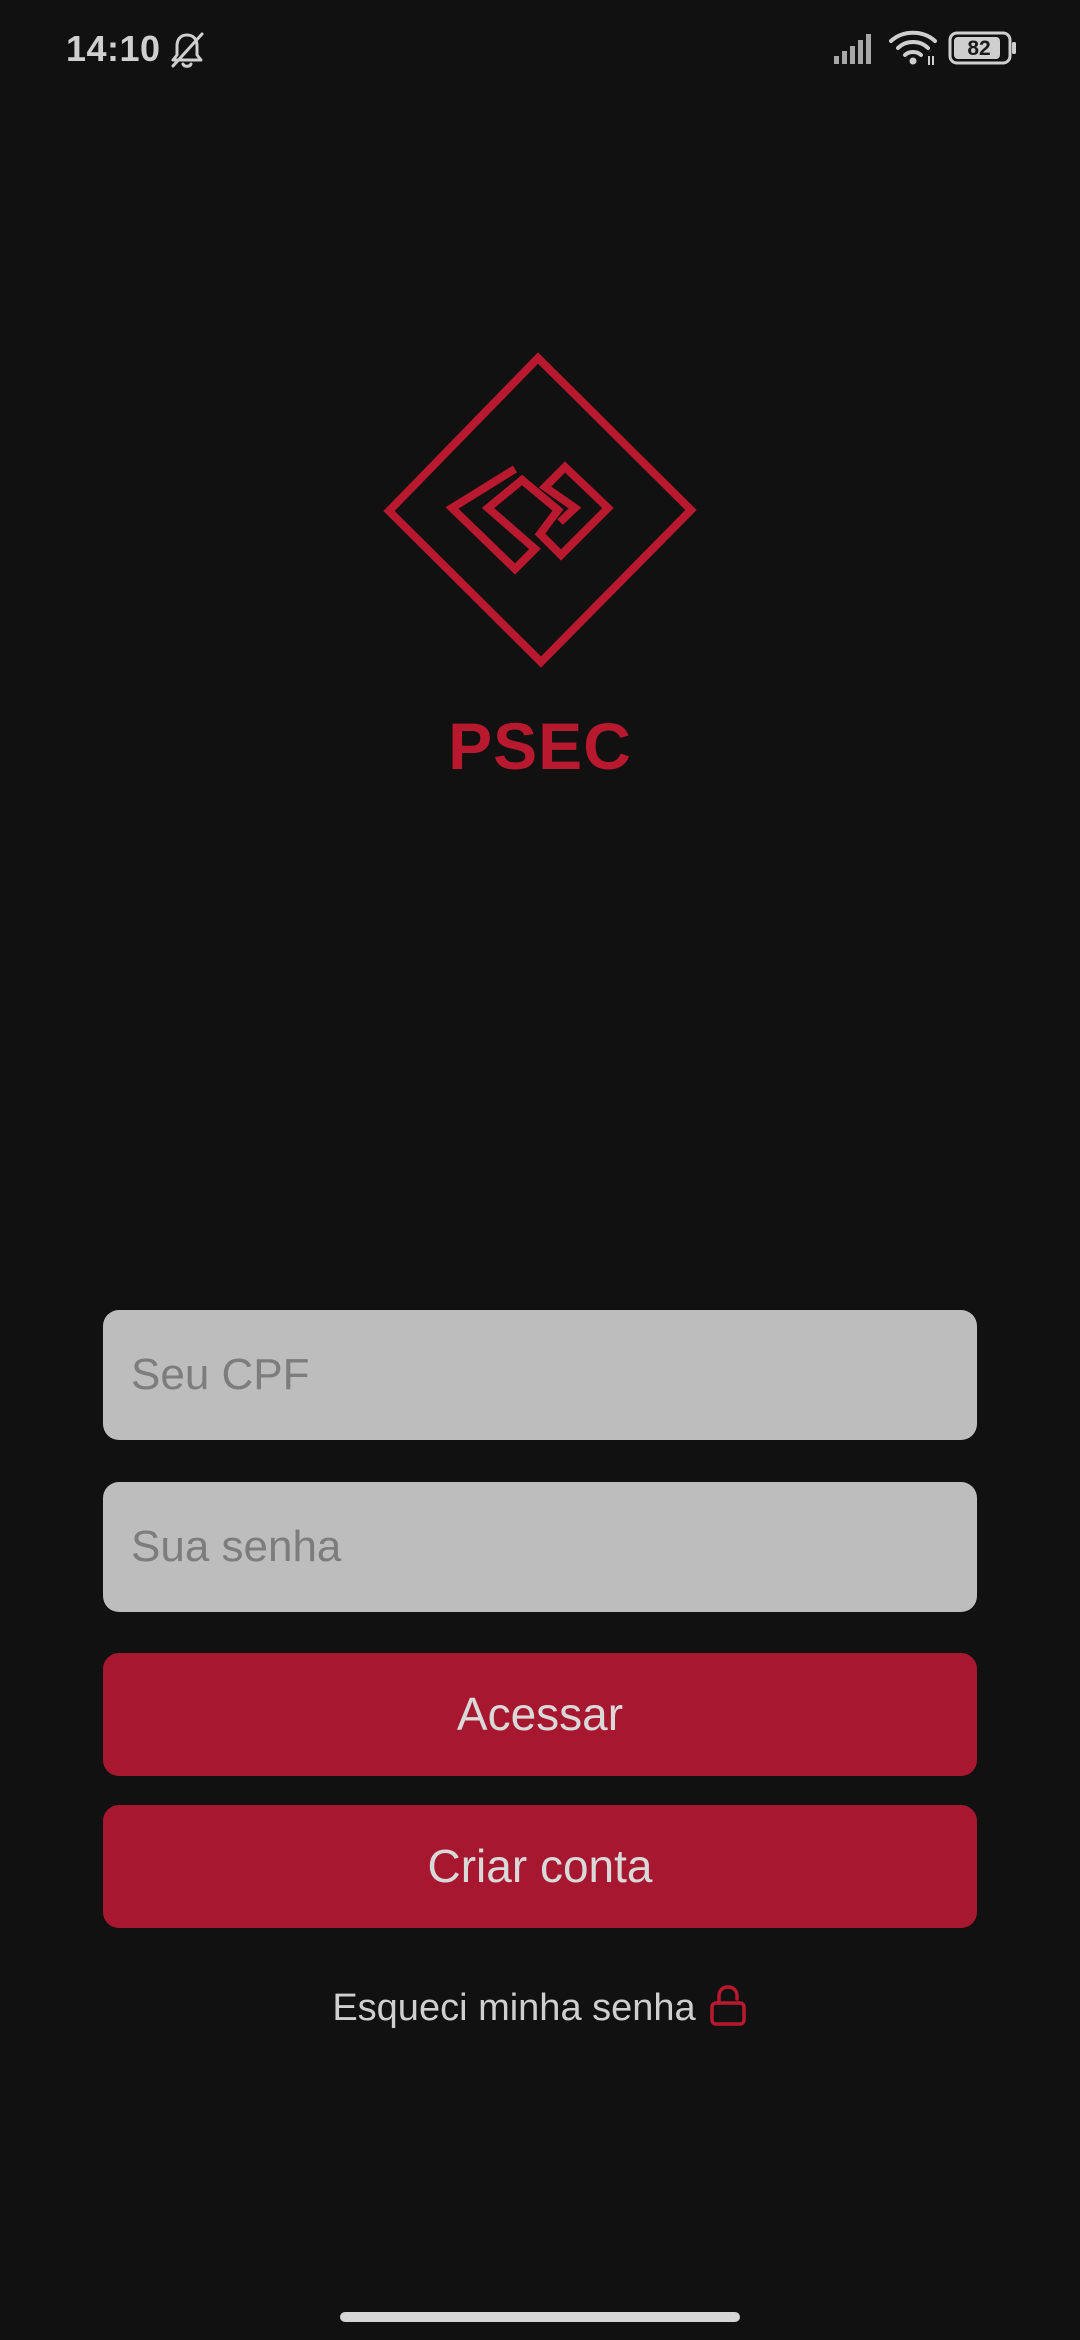 This screenshot has height=2340, width=1080. I want to click on forgot-password-label: Esqueci minha senha, so click(514, 2007).